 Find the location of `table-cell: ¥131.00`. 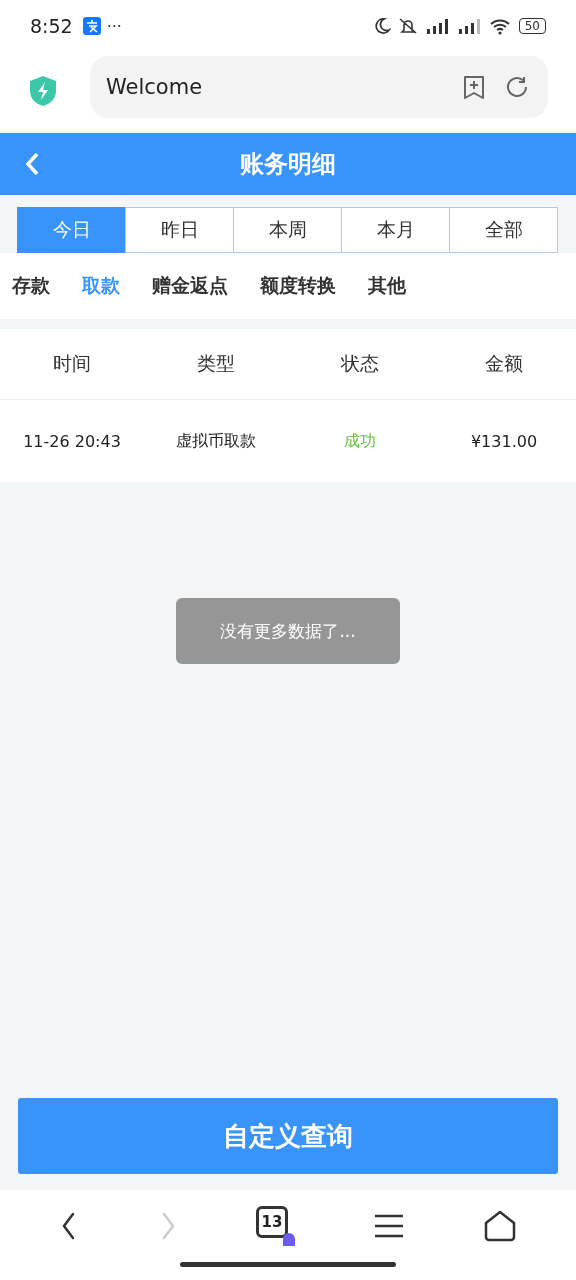

table-cell: ¥131.00 is located at coordinates (504, 441).